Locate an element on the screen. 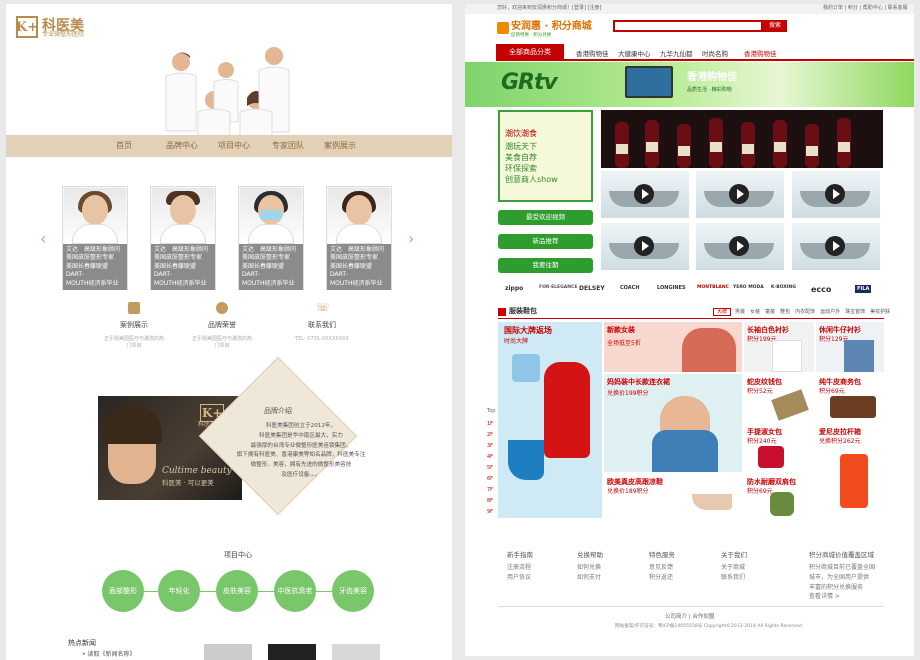 This screenshot has height=660, width=920. hot-news-item: • 读取《新闻名称》 is located at coordinates (108, 655).